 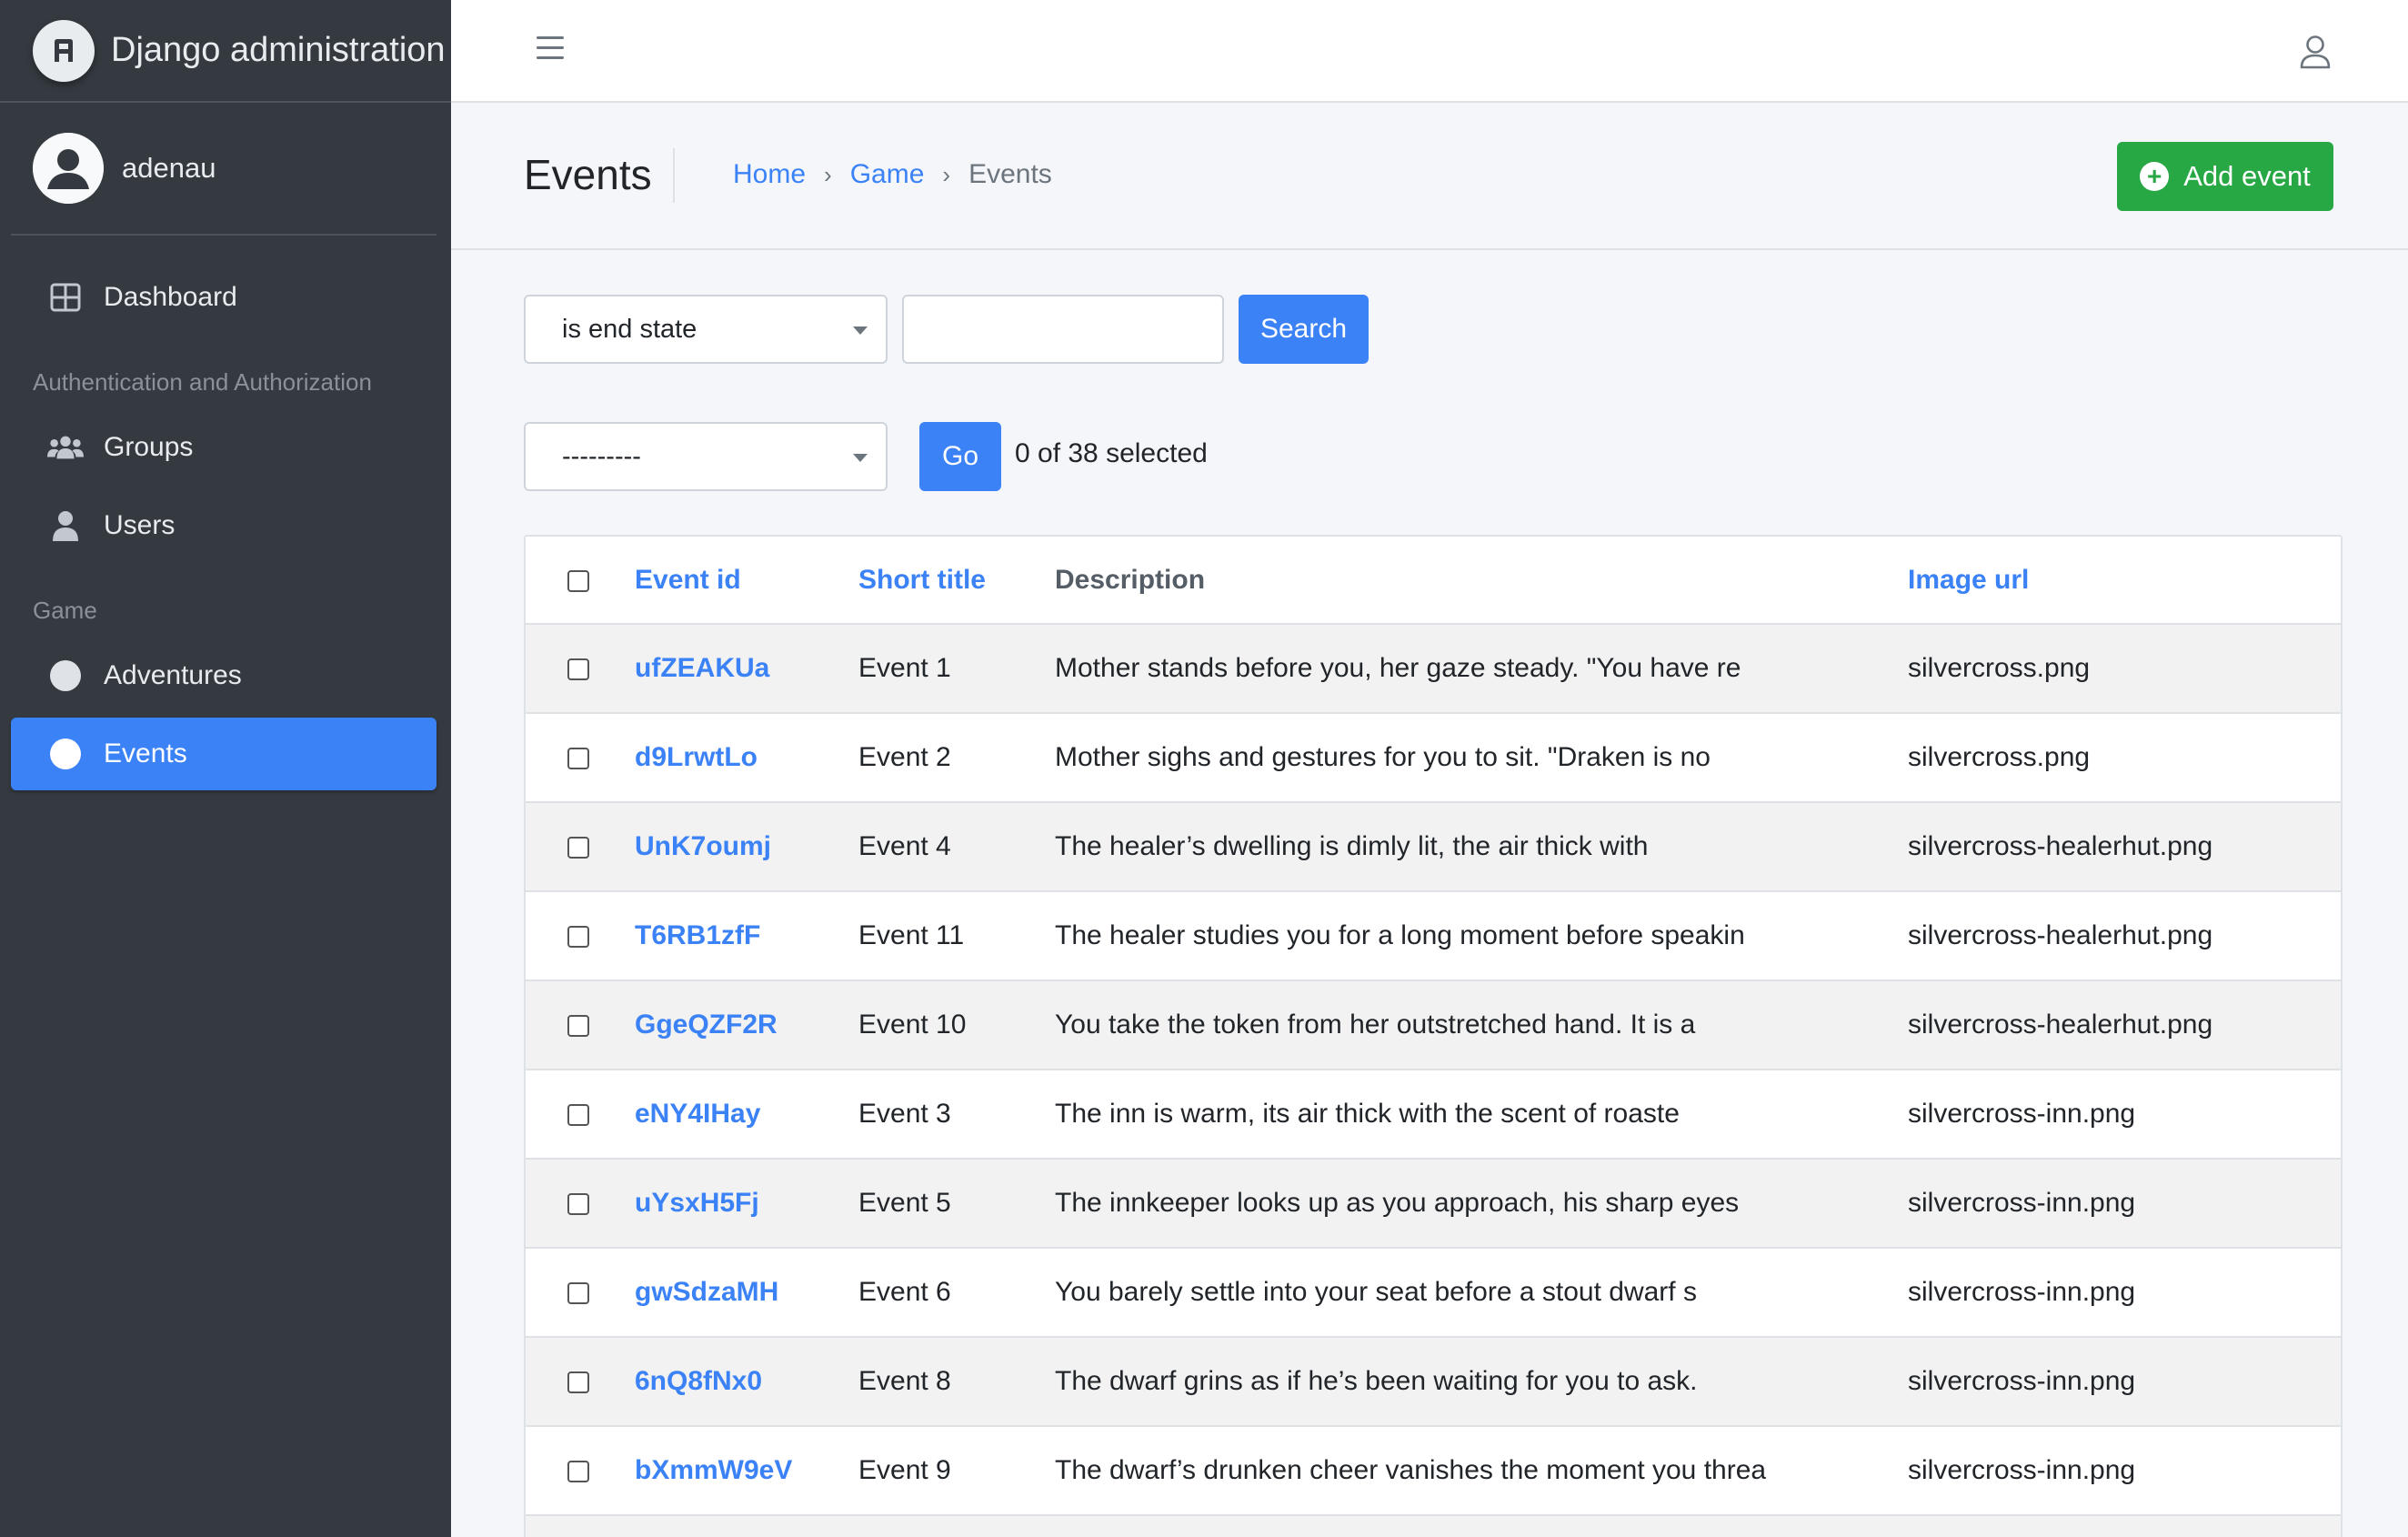 I want to click on user-menu-icon, so click(x=2315, y=52).